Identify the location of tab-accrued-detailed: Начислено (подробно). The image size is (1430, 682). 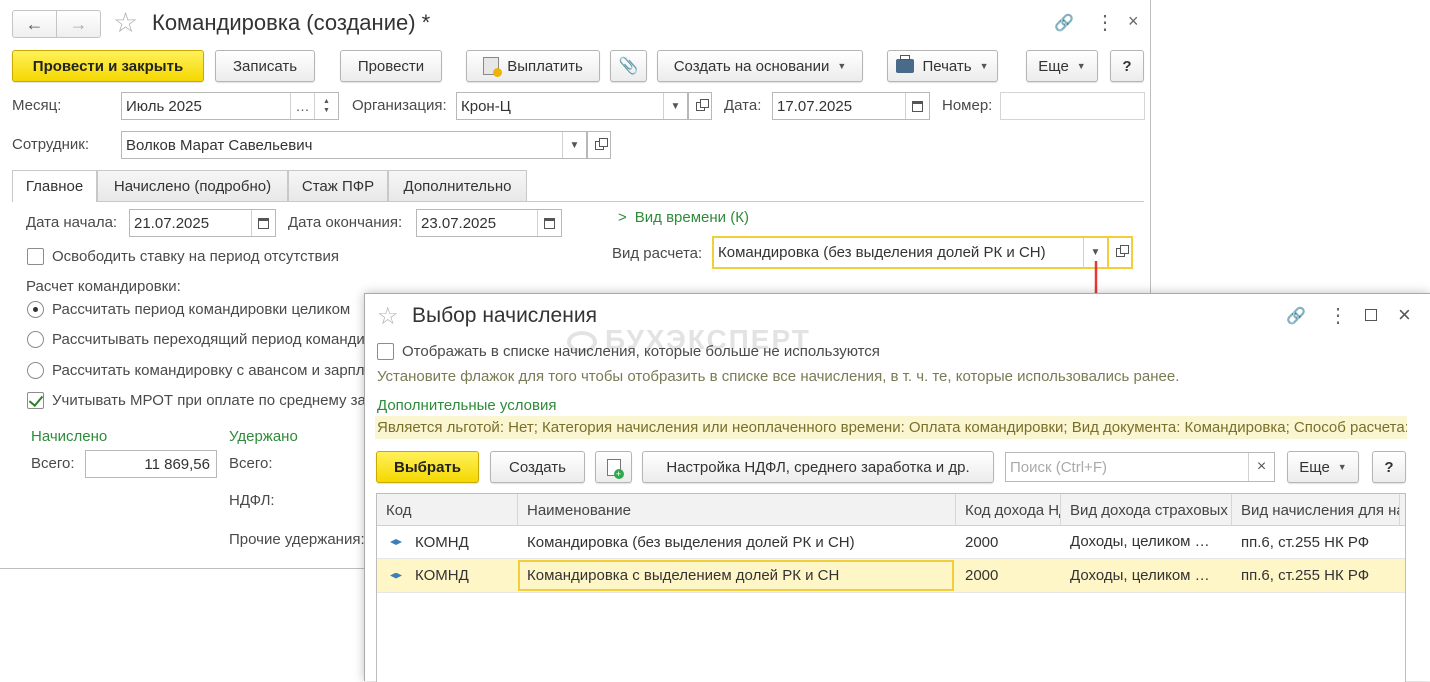
(192, 185).